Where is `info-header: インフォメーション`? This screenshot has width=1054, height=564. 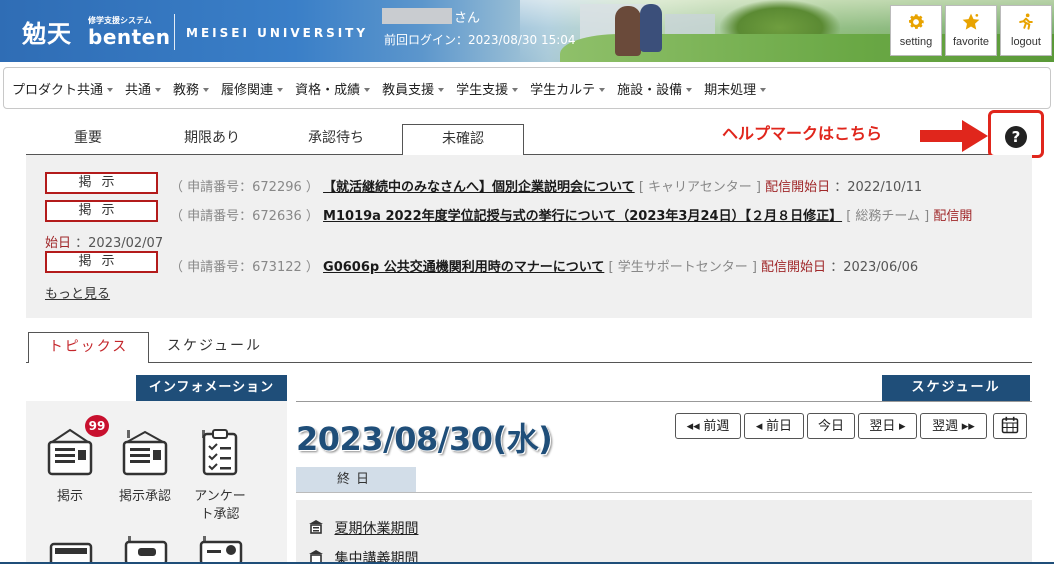
info-header: インフォメーション is located at coordinates (211, 388).